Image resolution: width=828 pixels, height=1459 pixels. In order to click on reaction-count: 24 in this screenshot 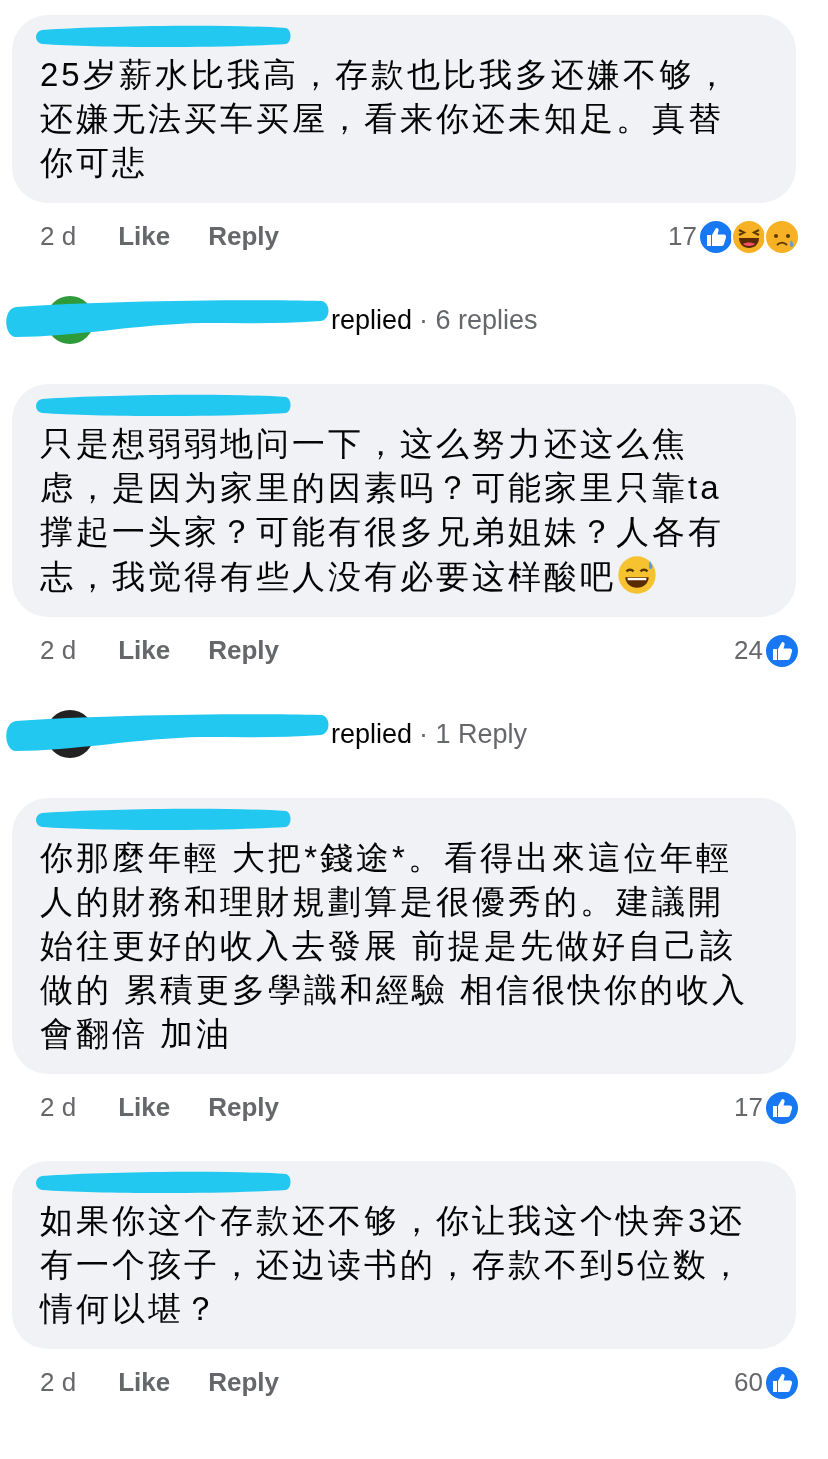, I will do `click(748, 650)`.